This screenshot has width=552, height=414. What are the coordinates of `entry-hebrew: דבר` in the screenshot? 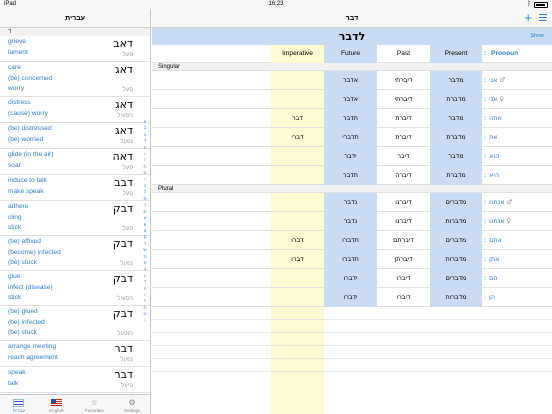 It's located at (123, 348).